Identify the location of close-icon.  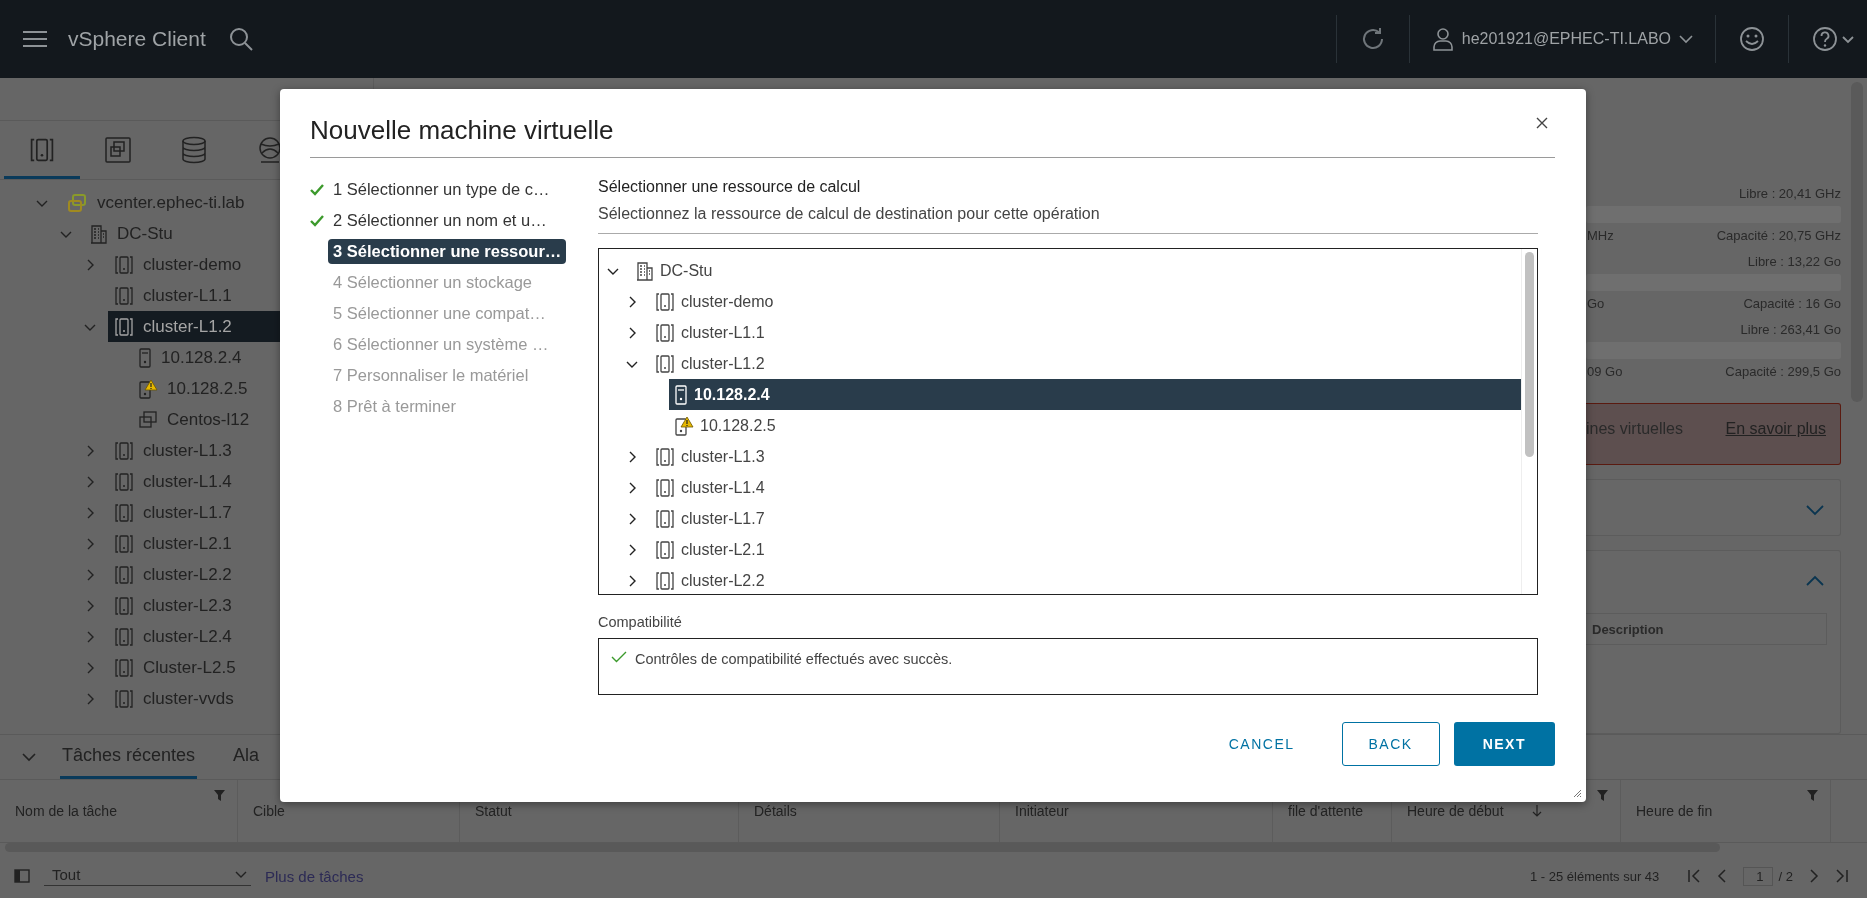
(1542, 123).